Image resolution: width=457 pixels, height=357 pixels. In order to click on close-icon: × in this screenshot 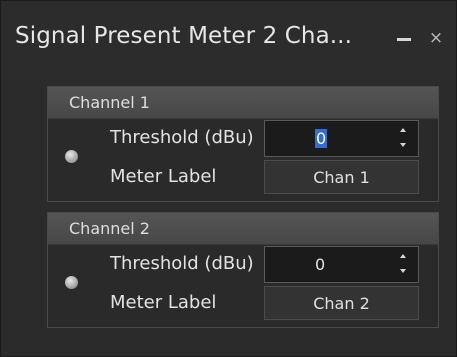, I will do `click(436, 38)`.